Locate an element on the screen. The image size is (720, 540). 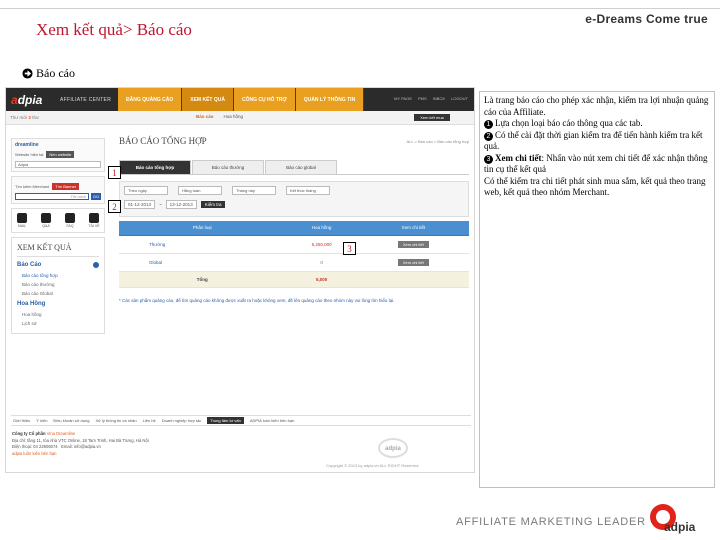
menu-bao-cao-global: Báo cáo Global is located at coordinates (58, 293).